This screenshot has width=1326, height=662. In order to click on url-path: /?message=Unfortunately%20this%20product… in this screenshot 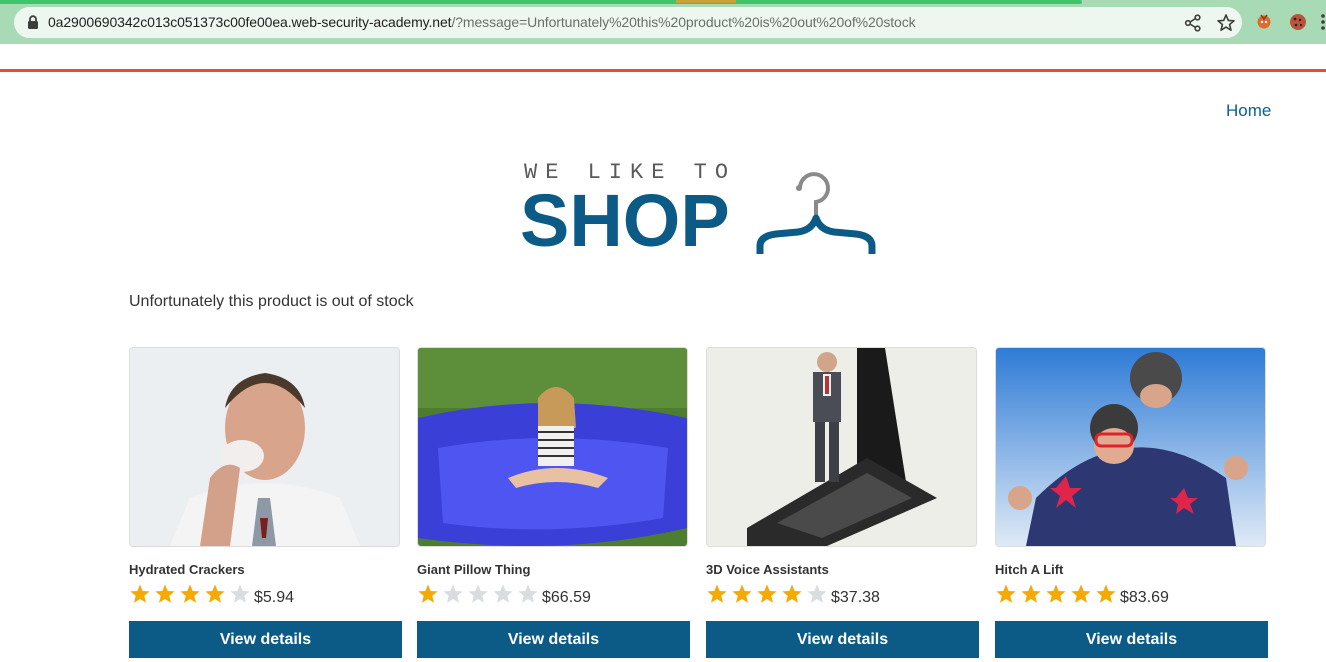, I will do `click(683, 22)`.